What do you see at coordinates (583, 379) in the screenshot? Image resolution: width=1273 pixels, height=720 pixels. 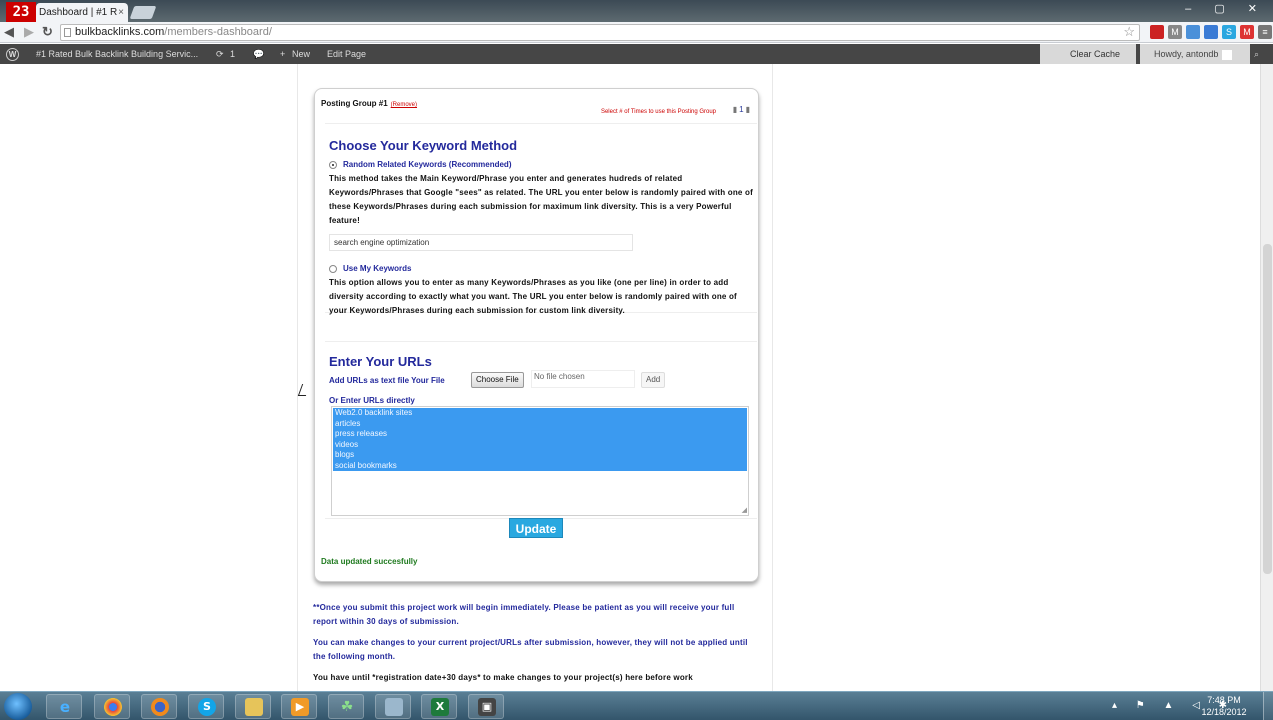 I see `file-name-display: No file chosen` at bounding box center [583, 379].